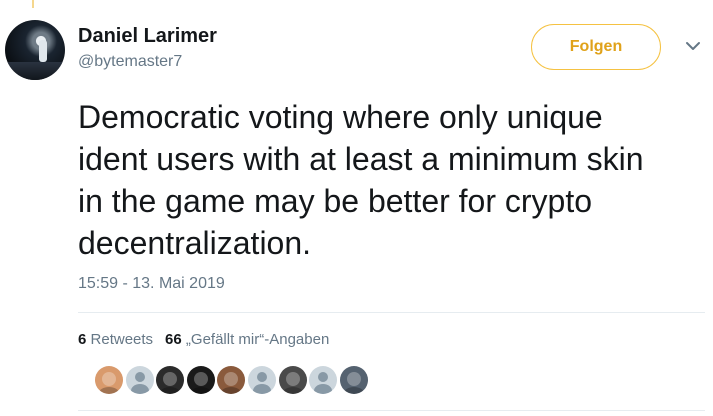  Describe the element at coordinates (35, 71) in the screenshot. I see `avatar-stage-graphic` at that location.